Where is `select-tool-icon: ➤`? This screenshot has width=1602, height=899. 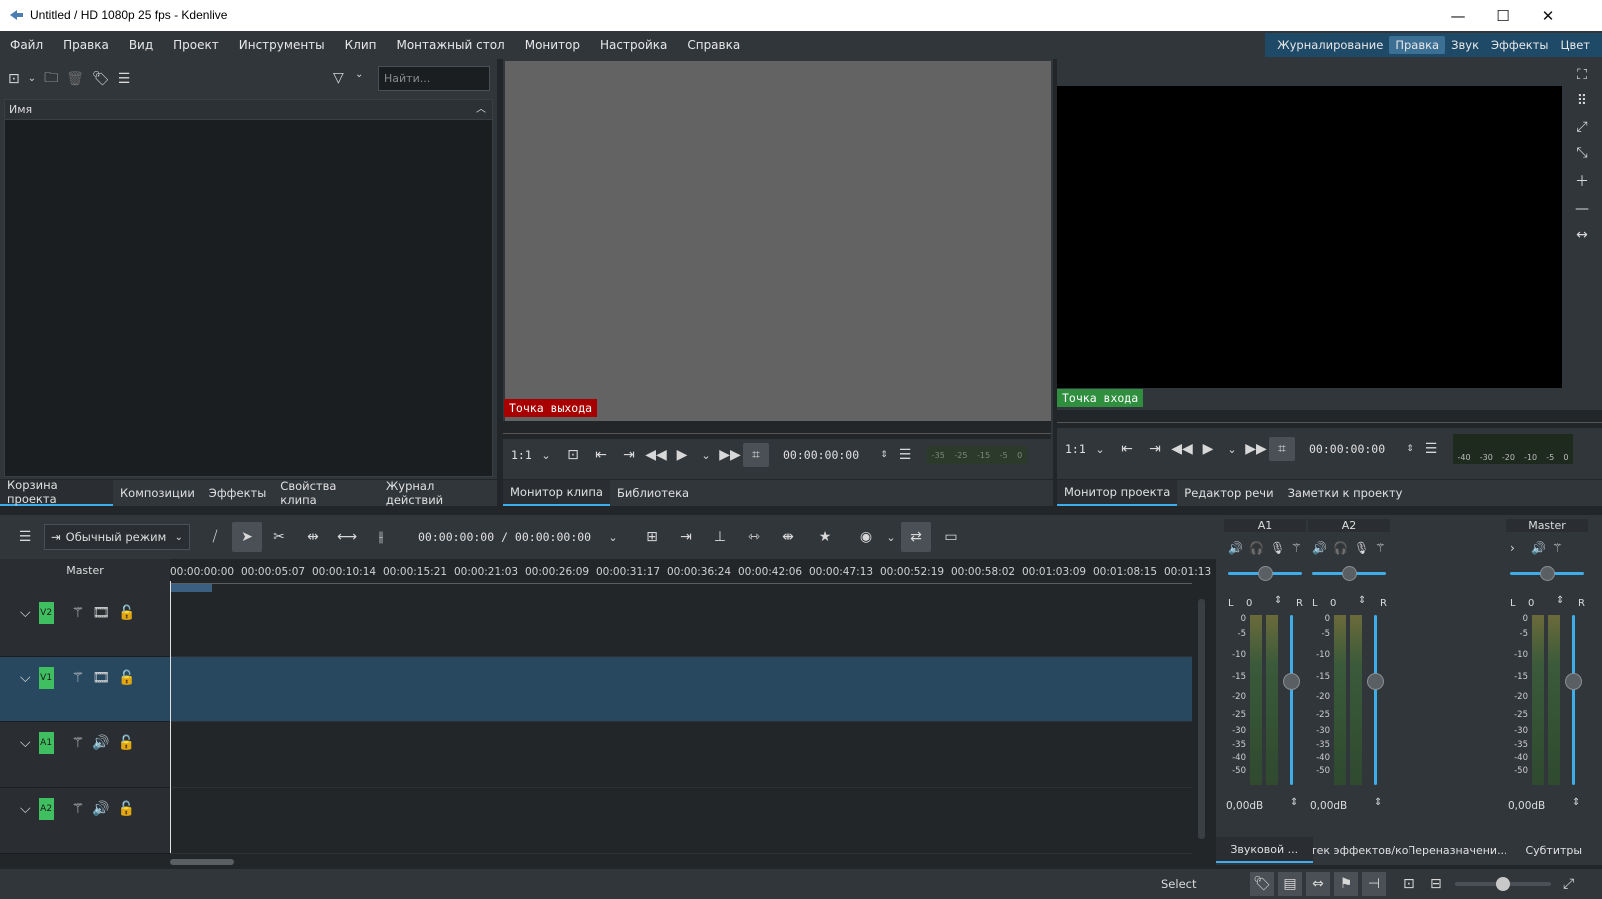
select-tool-icon: ➤ is located at coordinates (247, 537).